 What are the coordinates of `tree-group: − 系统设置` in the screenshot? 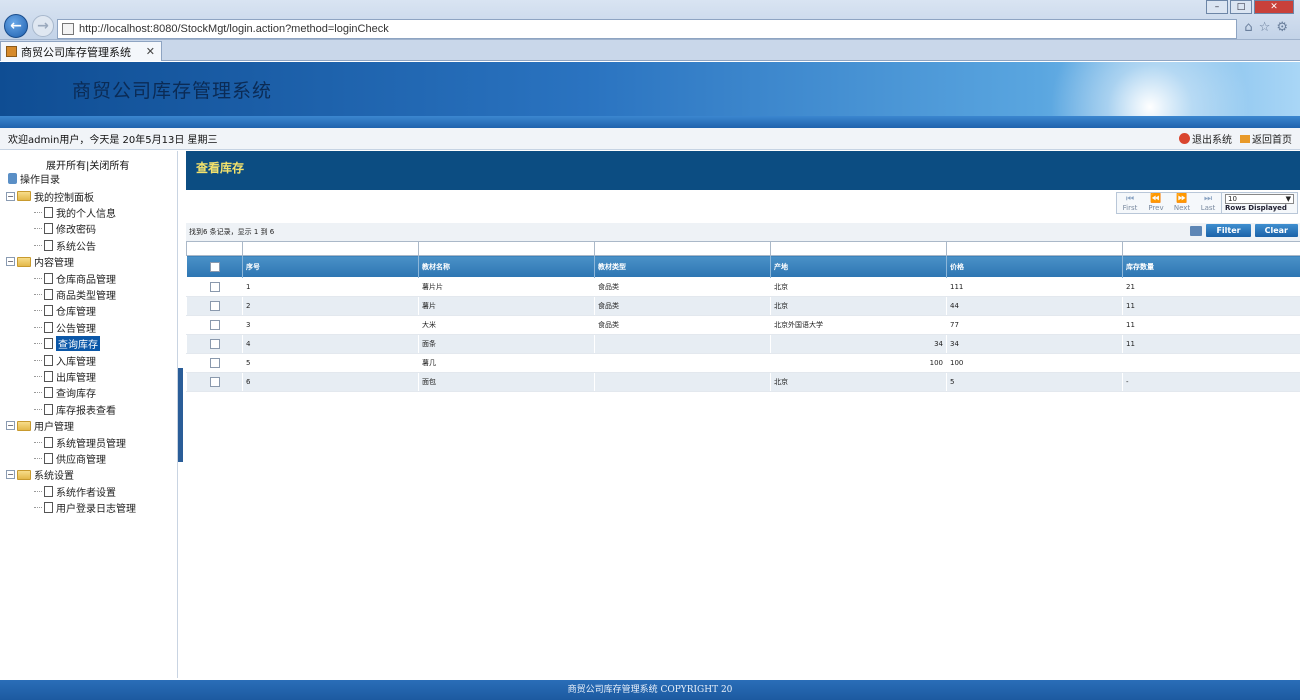 It's located at (91, 475).